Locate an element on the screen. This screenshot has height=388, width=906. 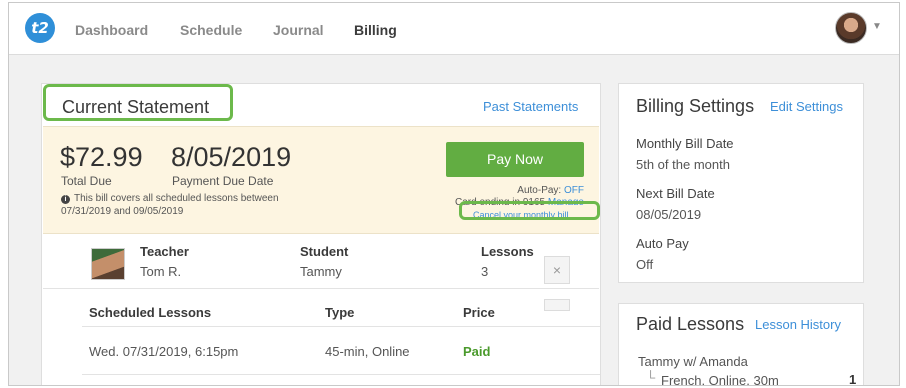
edit-settings-link: Edit Settings is located at coordinates (806, 106).